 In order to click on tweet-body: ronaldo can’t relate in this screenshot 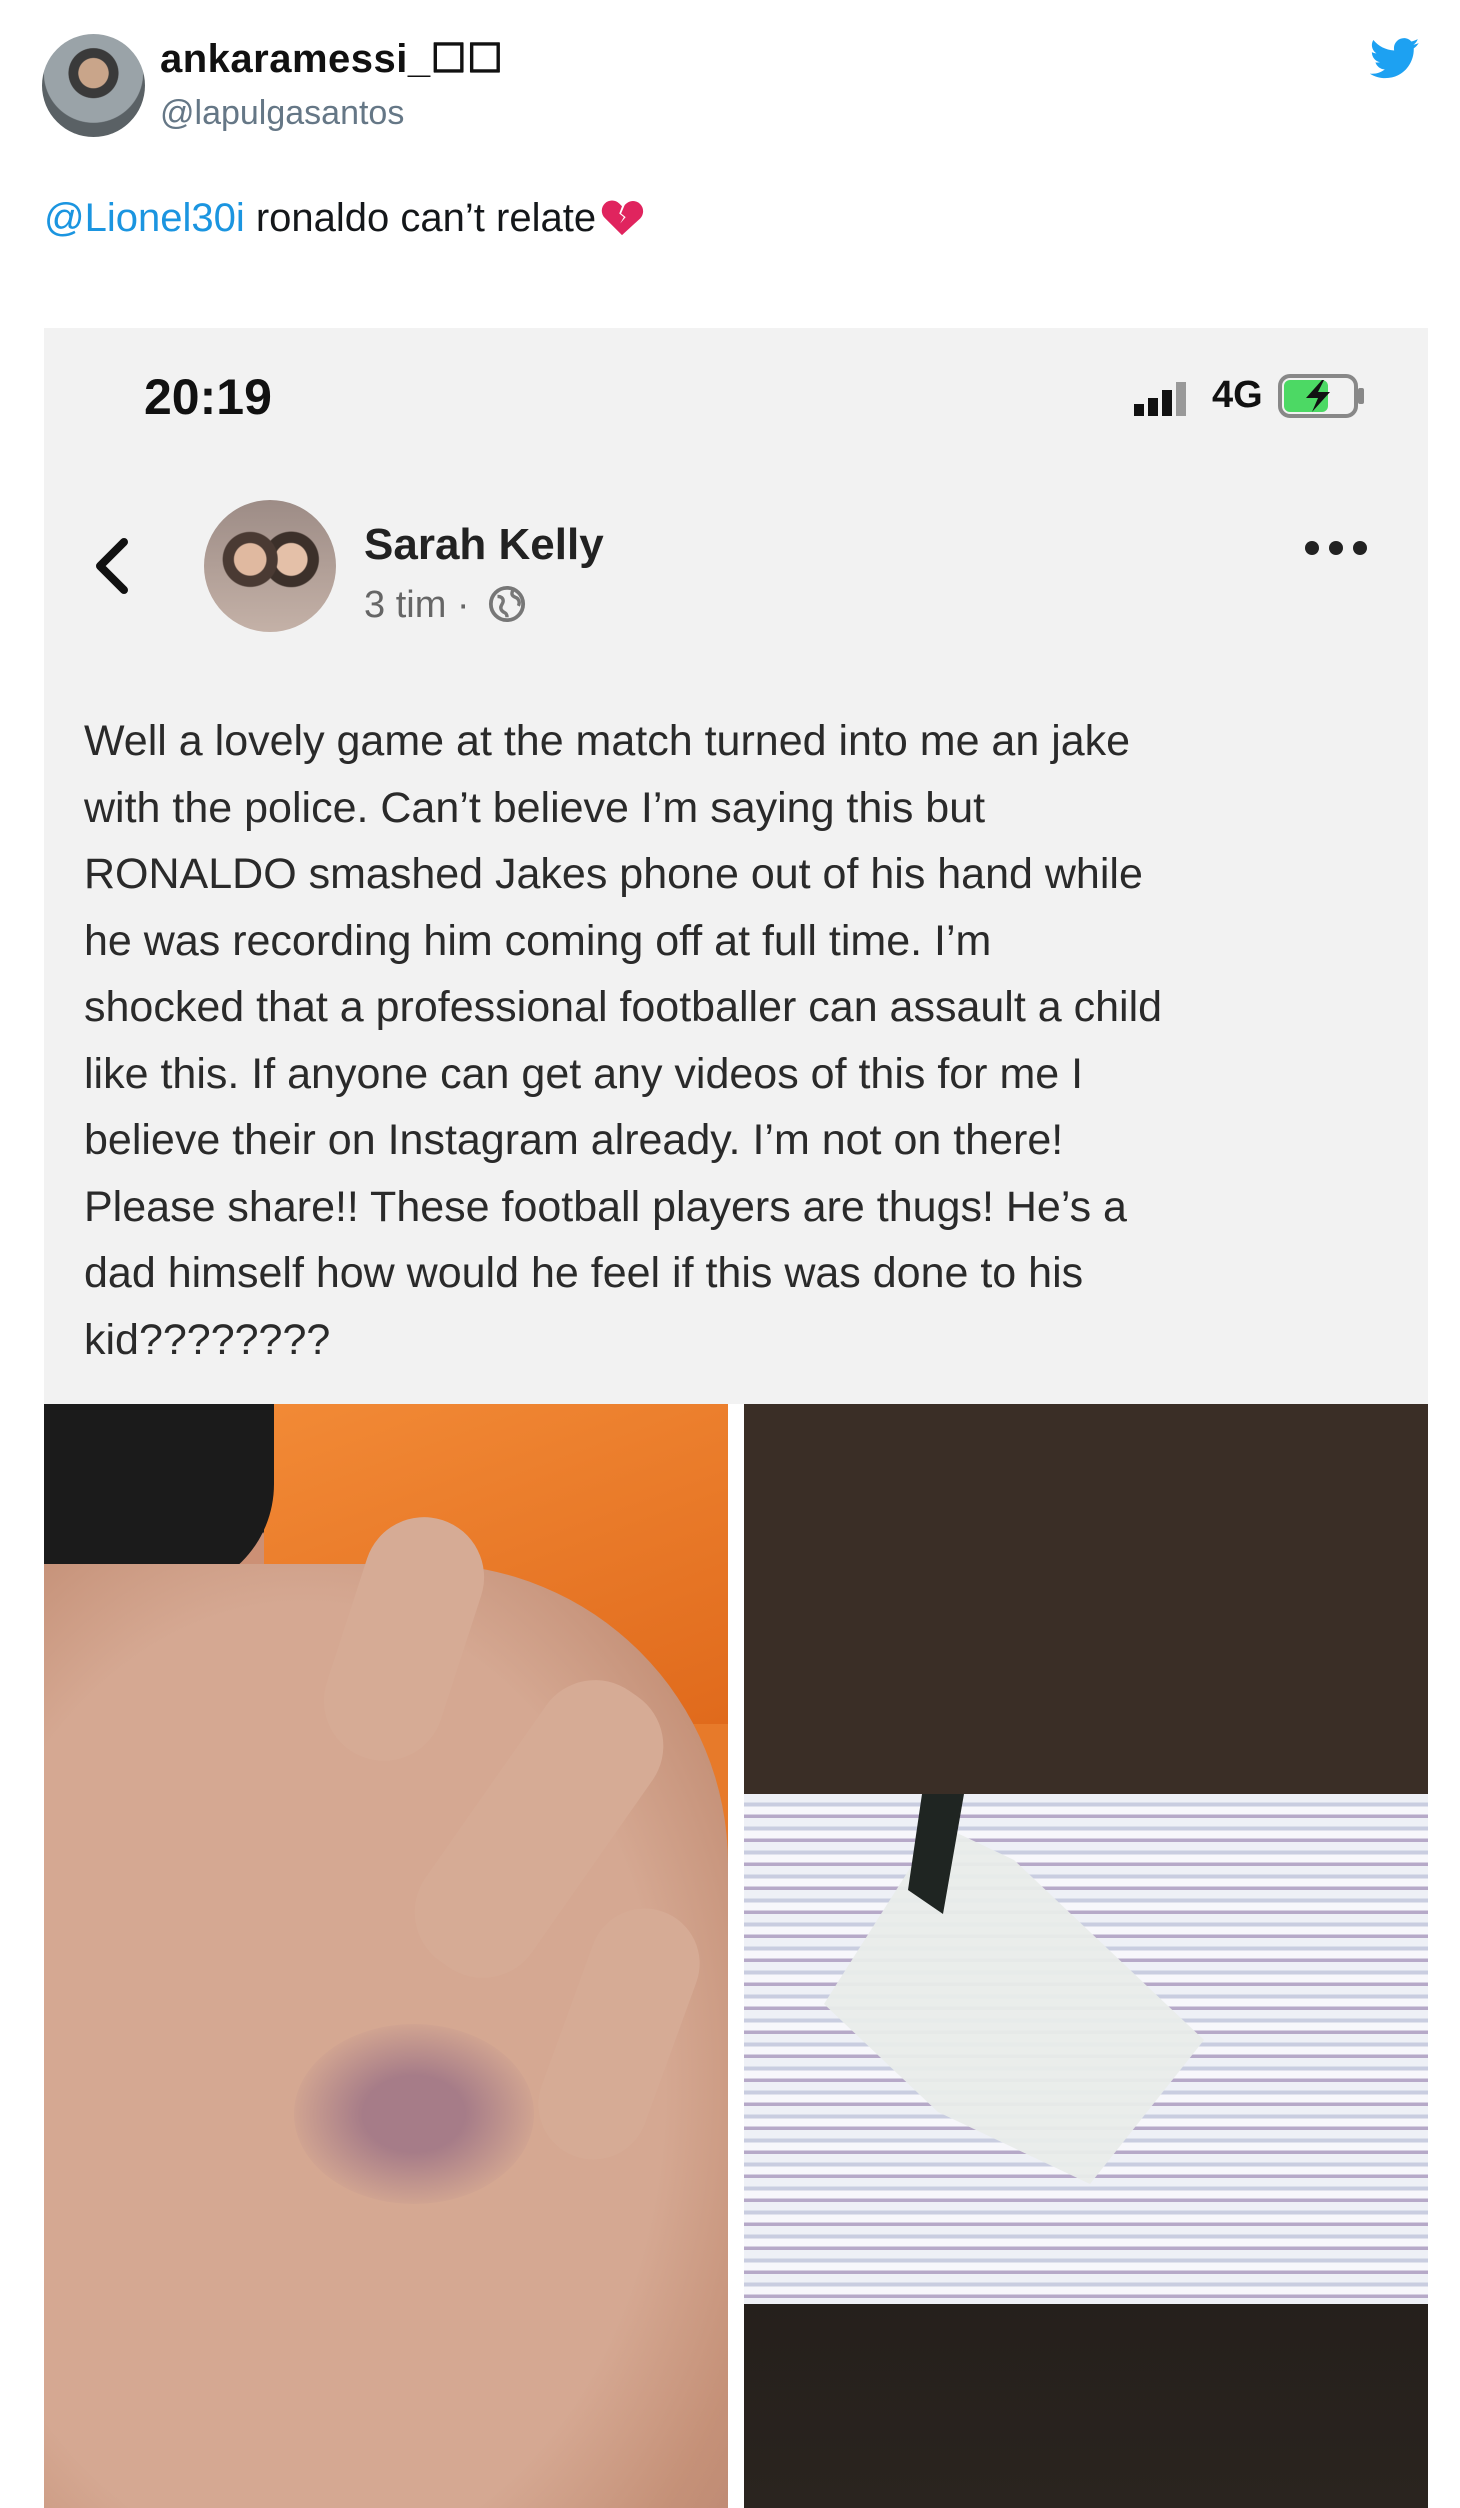, I will do `click(420, 218)`.